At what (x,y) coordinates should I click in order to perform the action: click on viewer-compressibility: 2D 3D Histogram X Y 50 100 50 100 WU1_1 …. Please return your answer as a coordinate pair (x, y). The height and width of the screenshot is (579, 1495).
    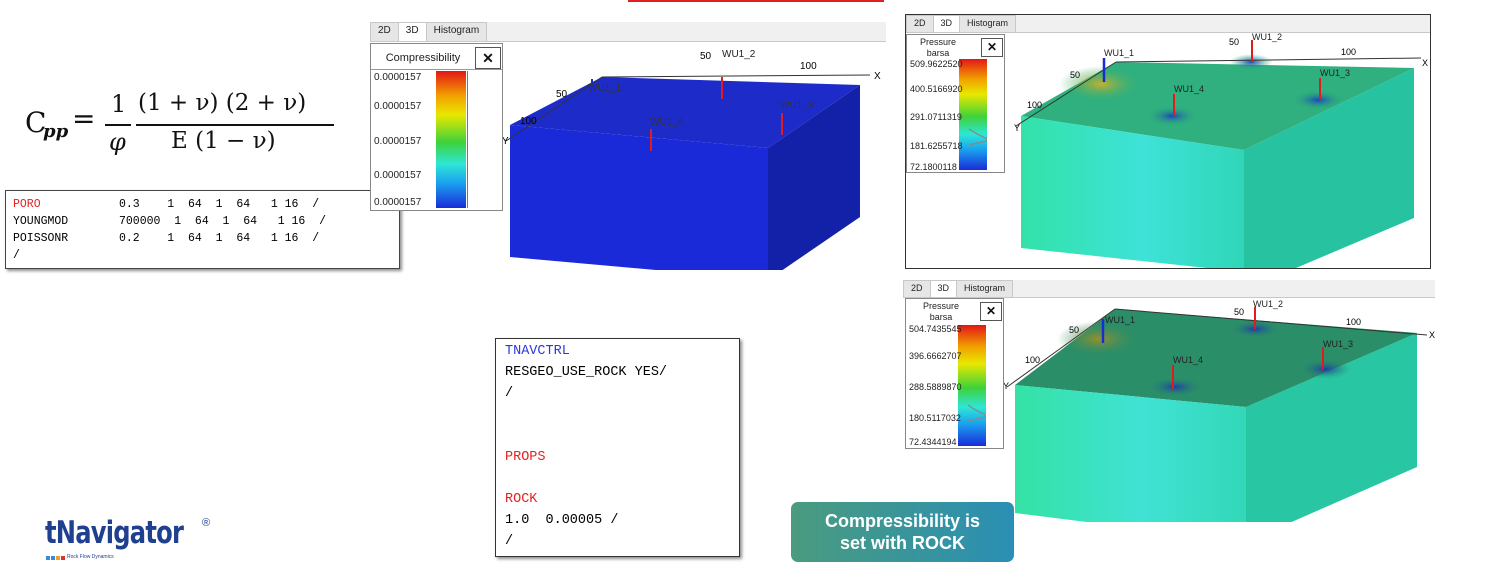
    Looking at the image, I should click on (628, 146).